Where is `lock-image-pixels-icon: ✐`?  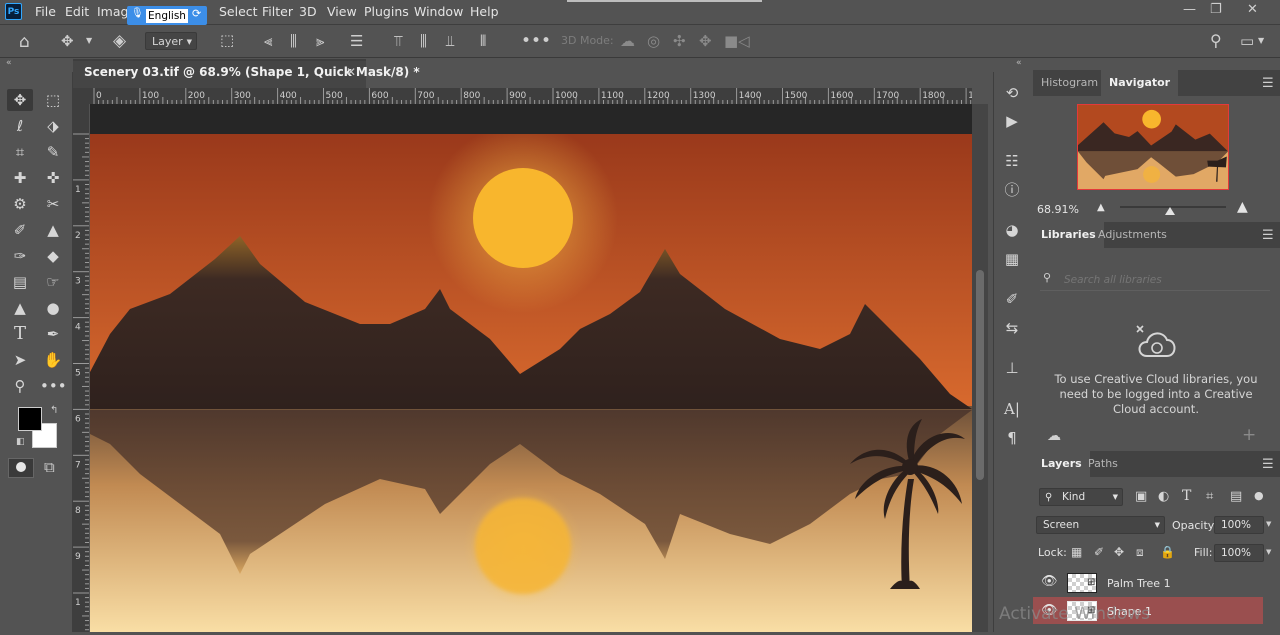
lock-image-pixels-icon: ✐ is located at coordinates (1099, 552).